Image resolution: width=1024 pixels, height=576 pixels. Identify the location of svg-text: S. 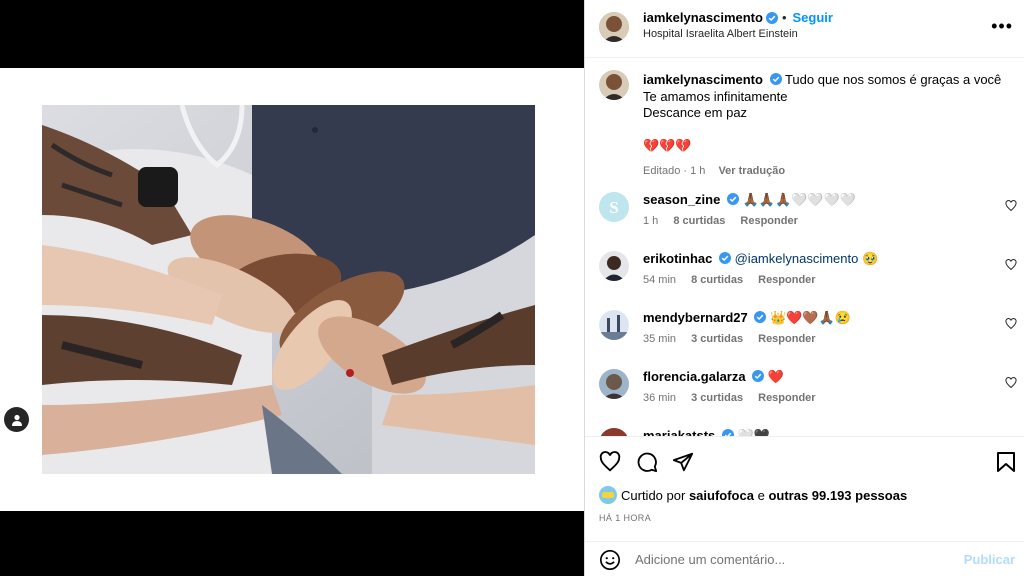
(613, 207).